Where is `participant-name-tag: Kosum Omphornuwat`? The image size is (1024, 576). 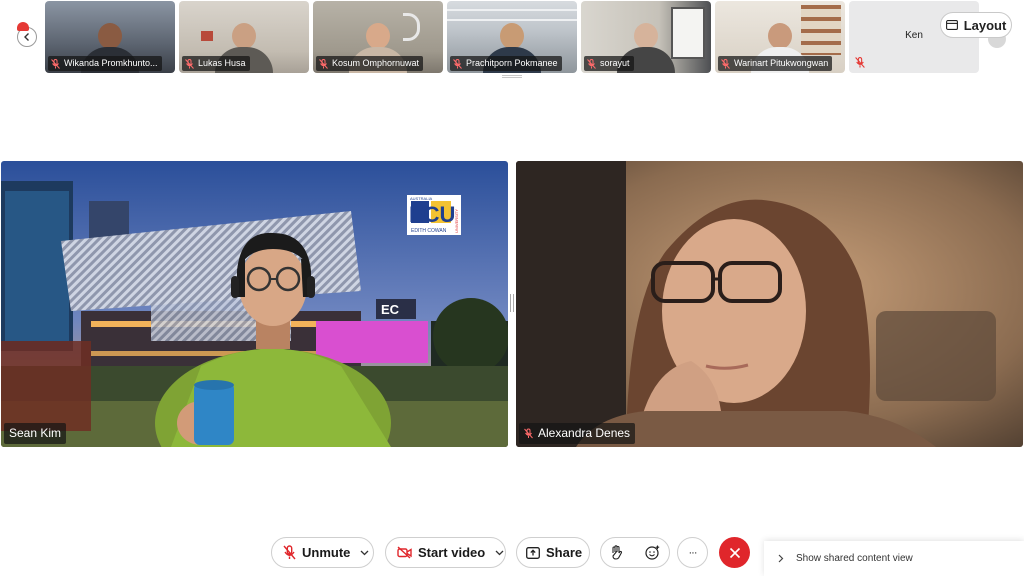
participant-name-tag: Kosum Omphornuwat is located at coordinates (370, 63).